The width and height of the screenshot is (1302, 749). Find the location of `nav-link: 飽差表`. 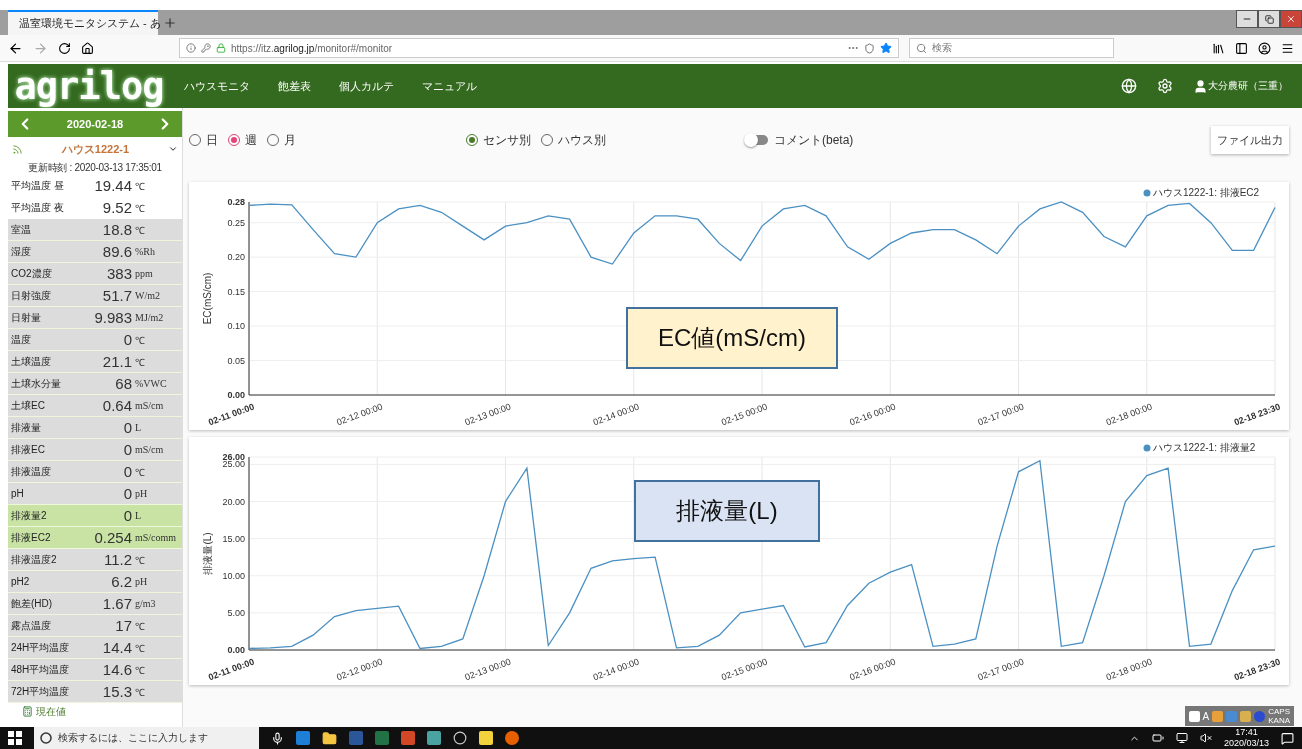

nav-link: 飽差表 is located at coordinates (294, 86).